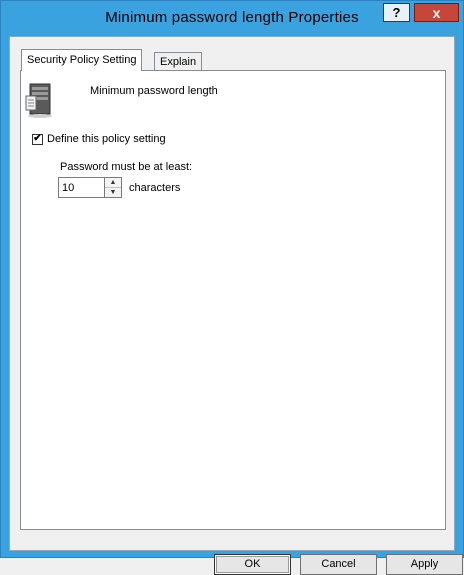  What do you see at coordinates (232, 18) in the screenshot?
I see `title-bar: Minimum password length Properties ? x` at bounding box center [232, 18].